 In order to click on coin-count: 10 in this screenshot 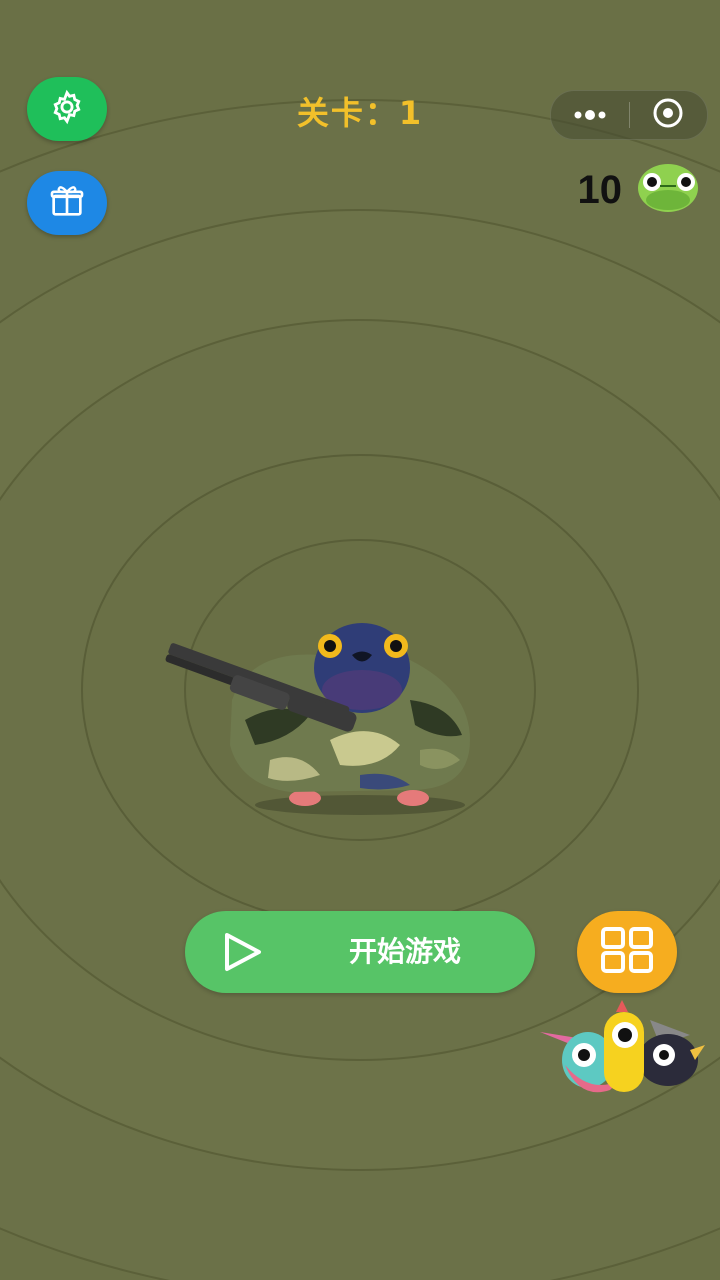, I will do `click(600, 190)`.